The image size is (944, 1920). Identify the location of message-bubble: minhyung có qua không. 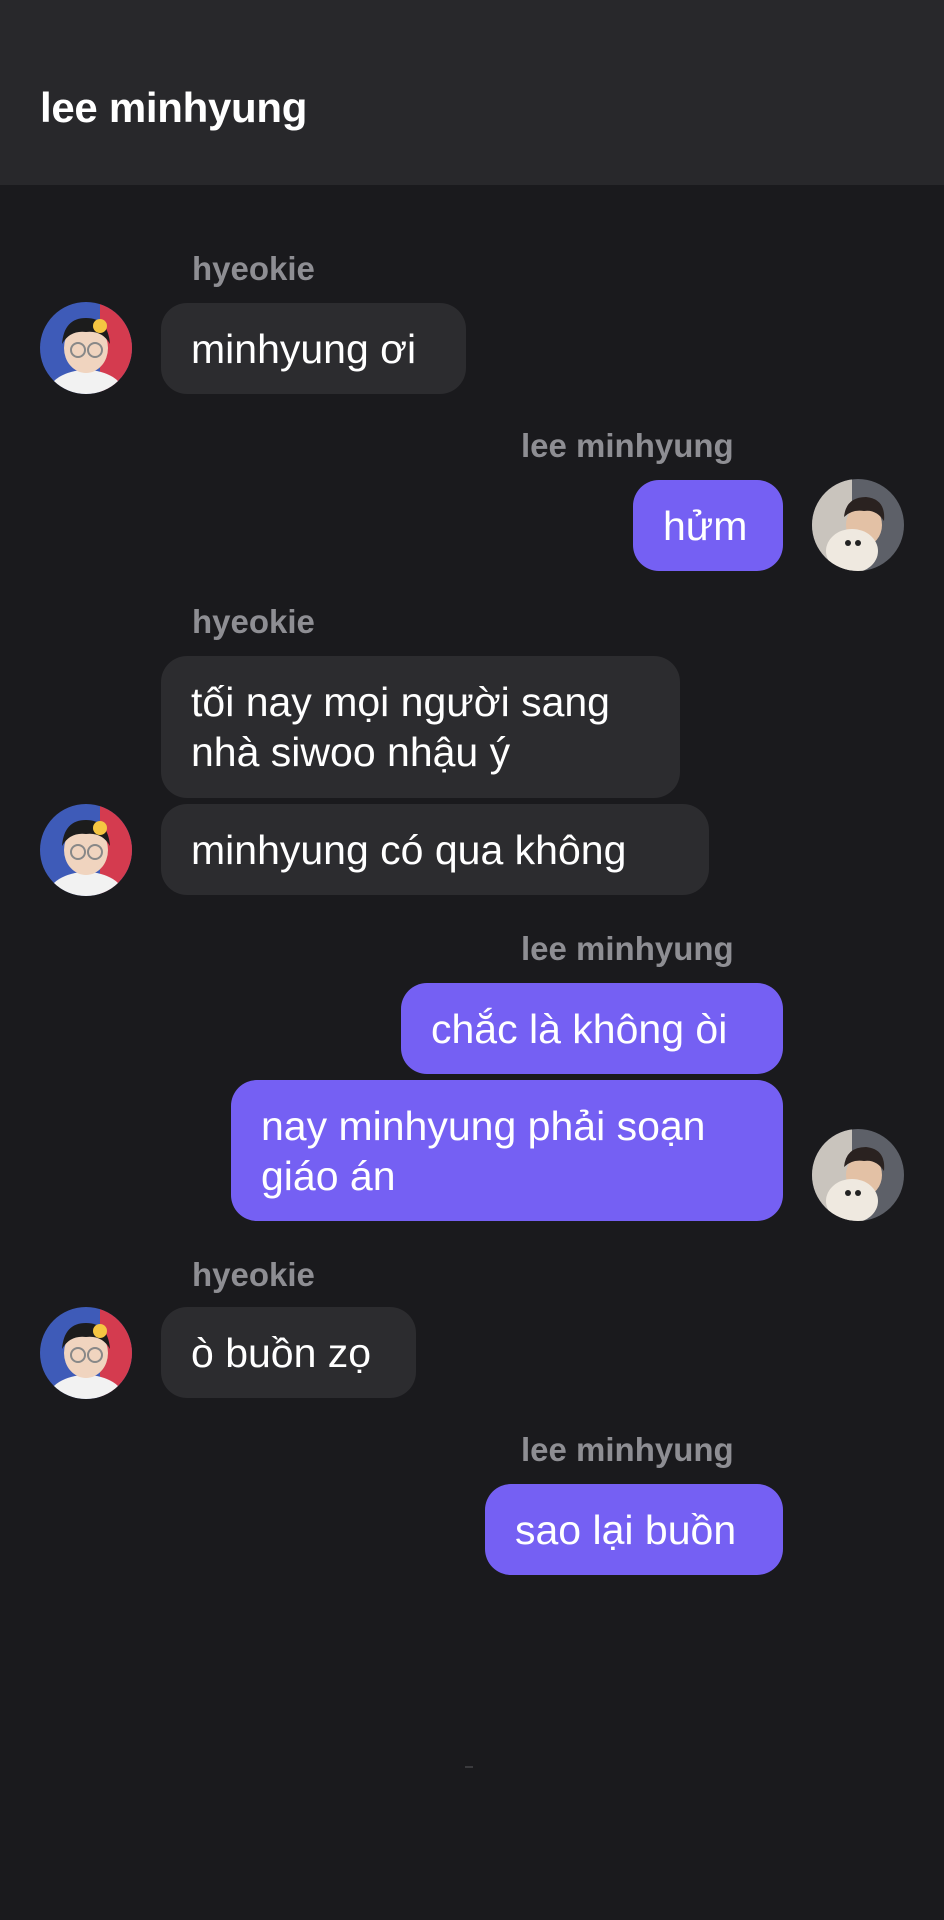
(435, 849).